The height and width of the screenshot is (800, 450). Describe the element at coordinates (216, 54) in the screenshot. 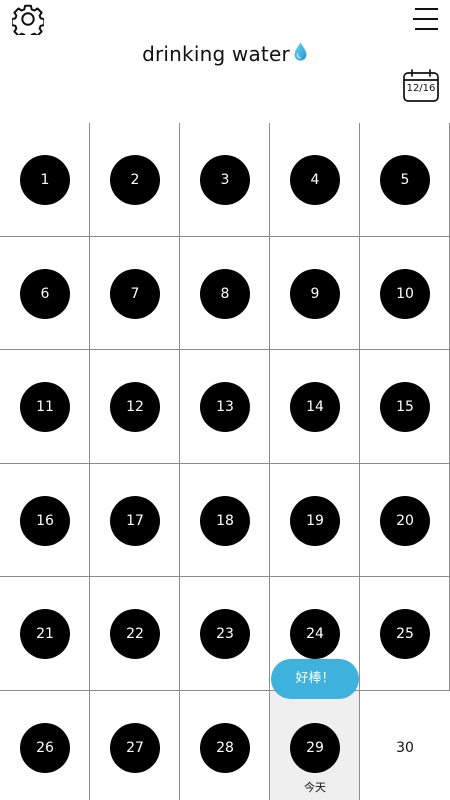

I see `title-text: drinking water` at that location.